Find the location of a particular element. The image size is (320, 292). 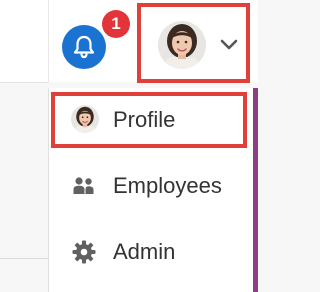

notifications-button is located at coordinates (84, 47).